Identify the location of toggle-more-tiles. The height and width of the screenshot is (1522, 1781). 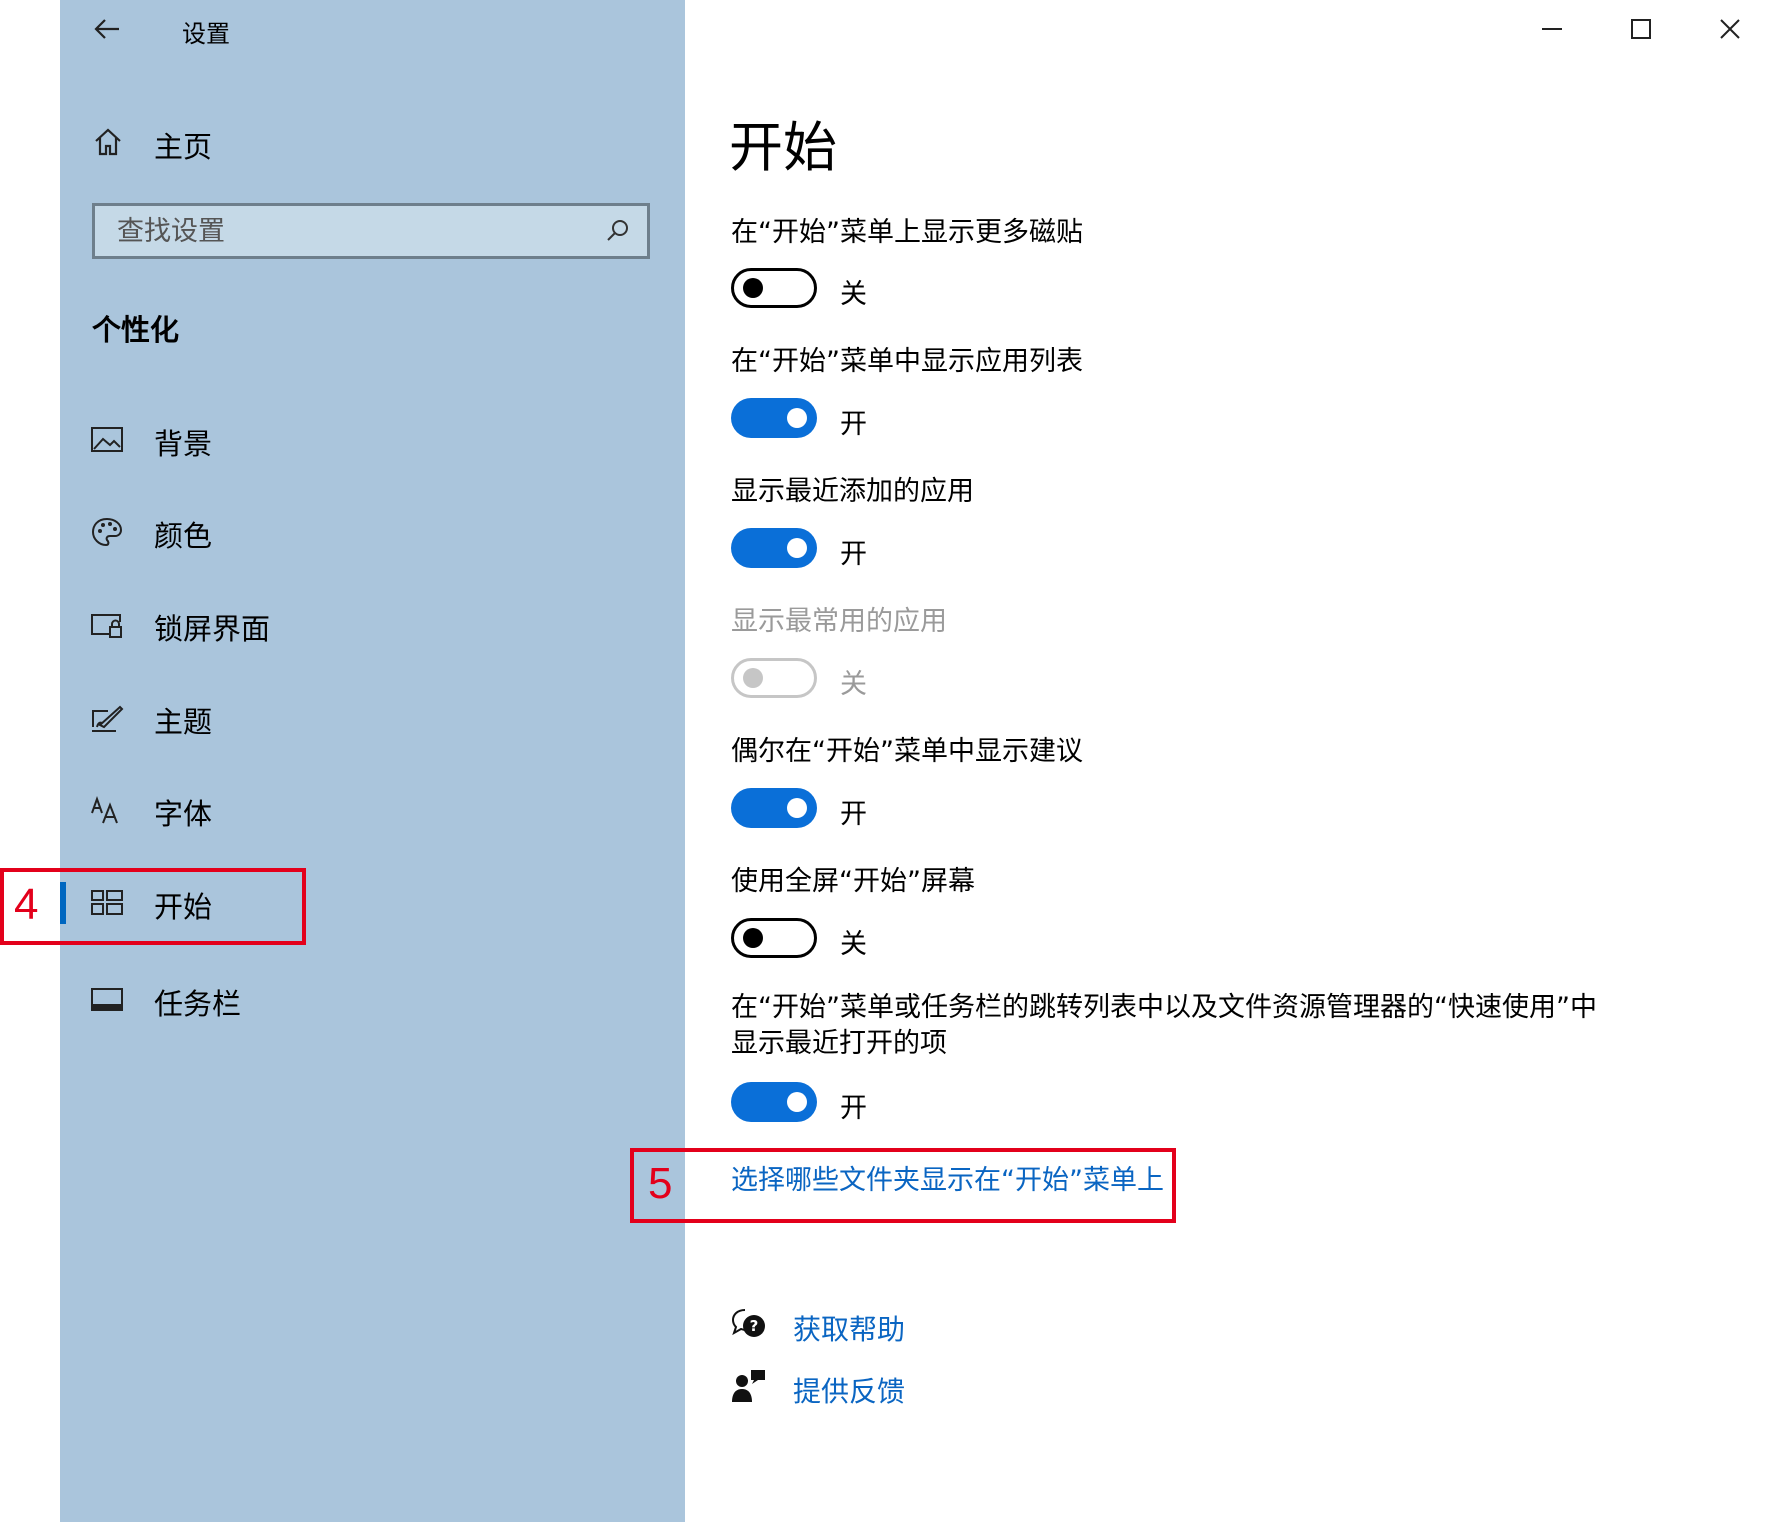
(774, 288).